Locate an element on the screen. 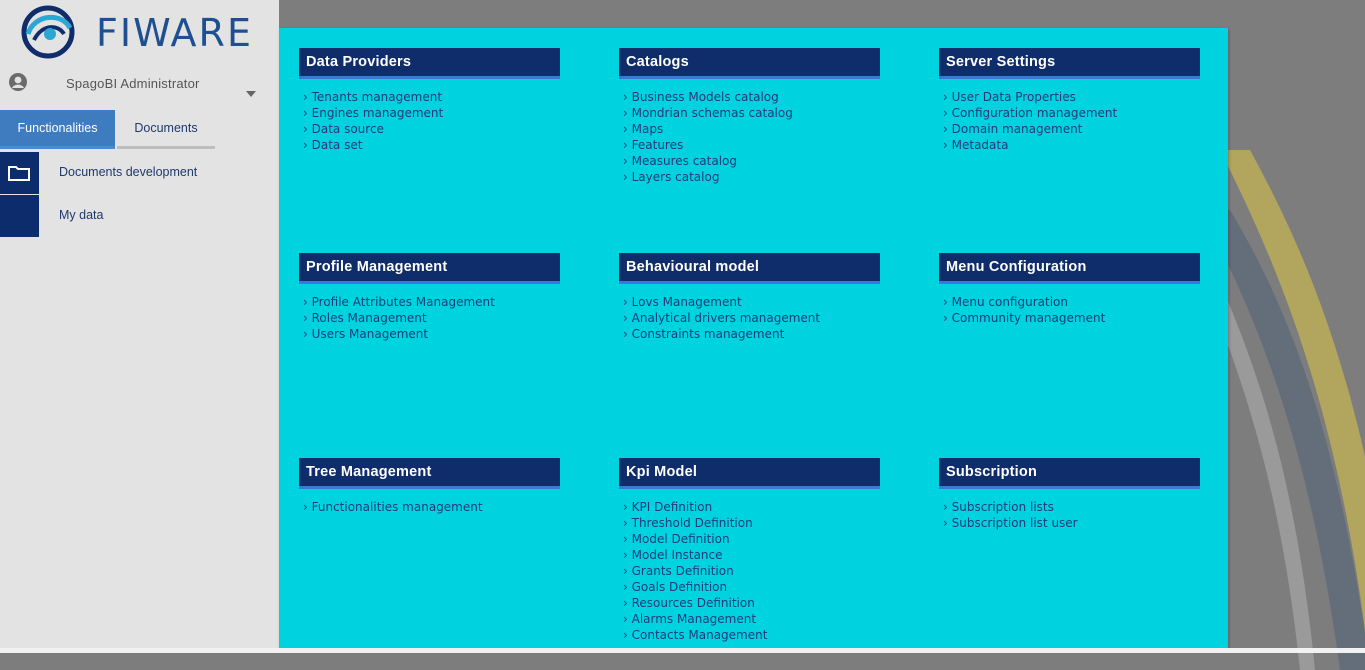 This screenshot has width=1365, height=670. section-title: Behavioural model is located at coordinates (749, 268).